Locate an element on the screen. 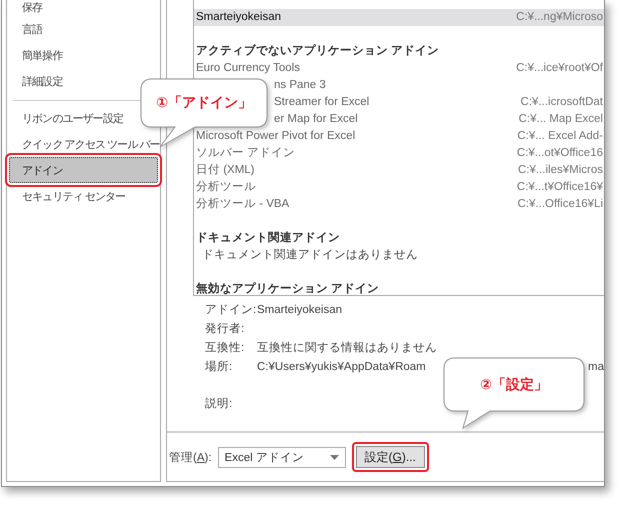 The image size is (619, 505). addin-name: Streamer for Excel is located at coordinates (321, 102).